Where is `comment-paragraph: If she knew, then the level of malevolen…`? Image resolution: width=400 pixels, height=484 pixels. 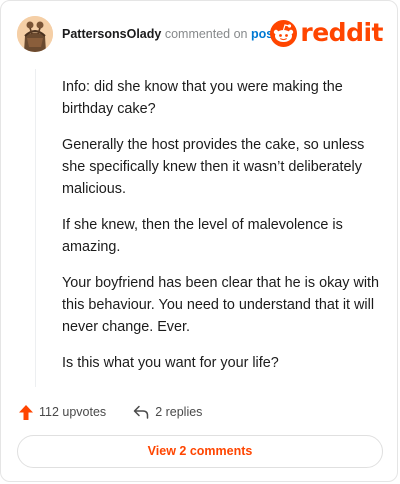
comment-paragraph: If she knew, then the level of malevolen… is located at coordinates (202, 236).